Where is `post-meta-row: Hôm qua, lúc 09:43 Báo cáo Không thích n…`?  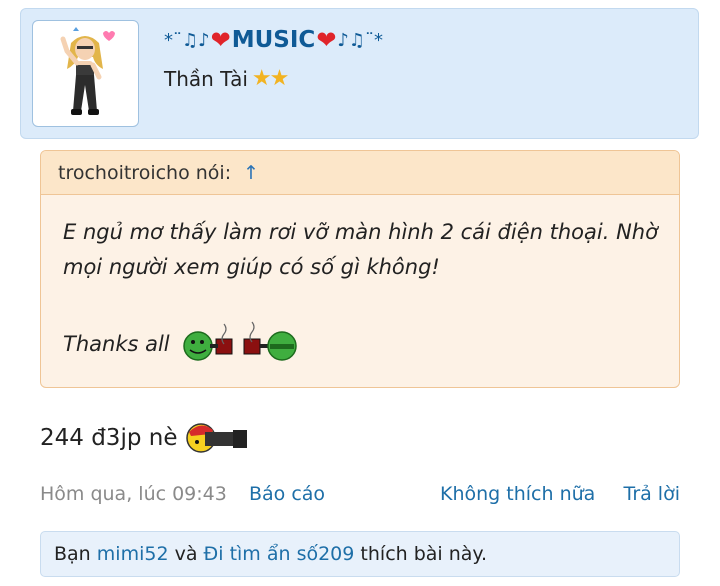
post-meta-row: Hôm qua, lúc 09:43 Báo cáo Không thích n… is located at coordinates (360, 496).